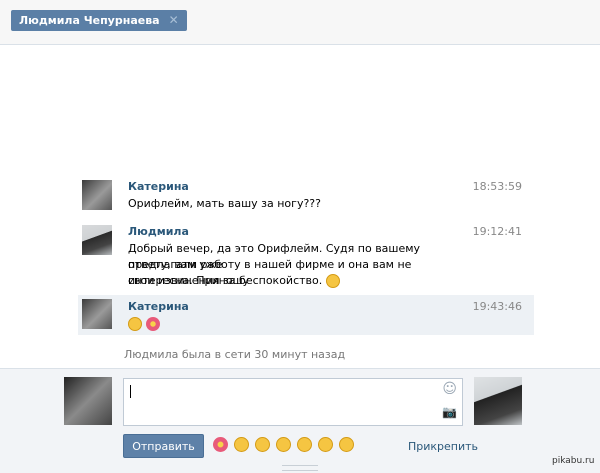  I want to click on laughing-icon, so click(262, 444).